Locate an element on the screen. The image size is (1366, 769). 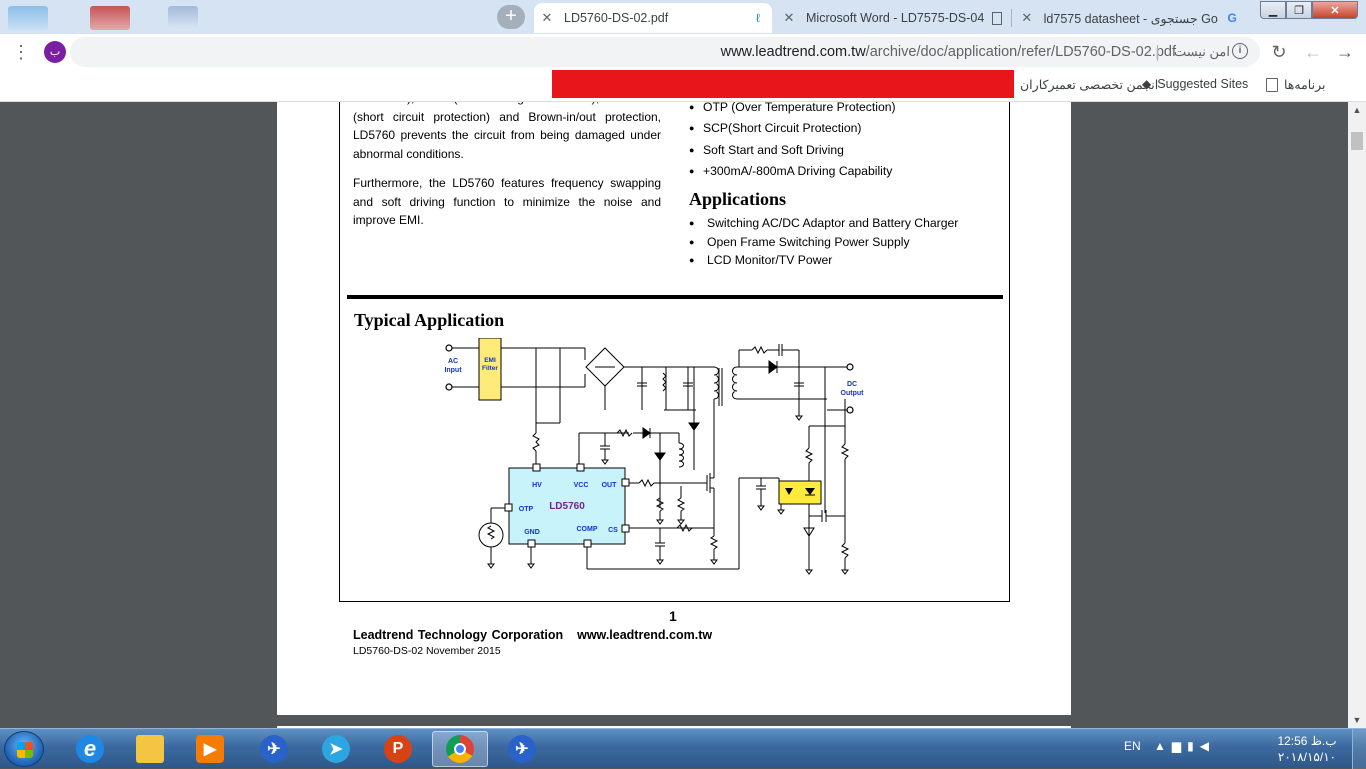
show-desktop-button is located at coordinates (1359, 749).